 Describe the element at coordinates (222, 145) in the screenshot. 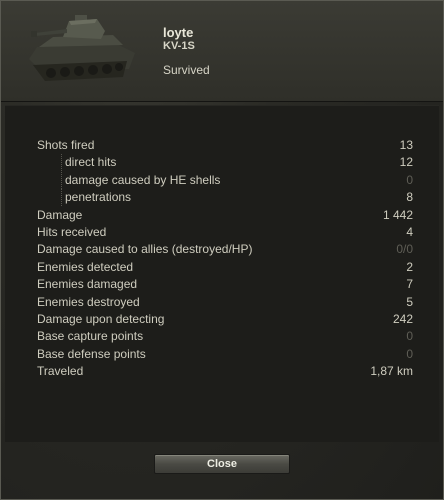

I see `stat-row: Shots fired 13` at that location.